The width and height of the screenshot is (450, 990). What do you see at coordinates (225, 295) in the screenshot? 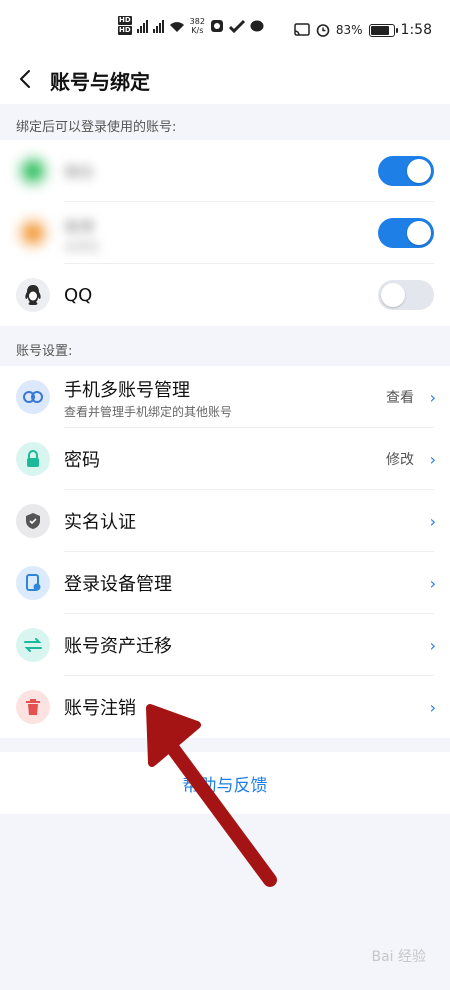
I see `bound-account-row-qq: QQ` at bounding box center [225, 295].